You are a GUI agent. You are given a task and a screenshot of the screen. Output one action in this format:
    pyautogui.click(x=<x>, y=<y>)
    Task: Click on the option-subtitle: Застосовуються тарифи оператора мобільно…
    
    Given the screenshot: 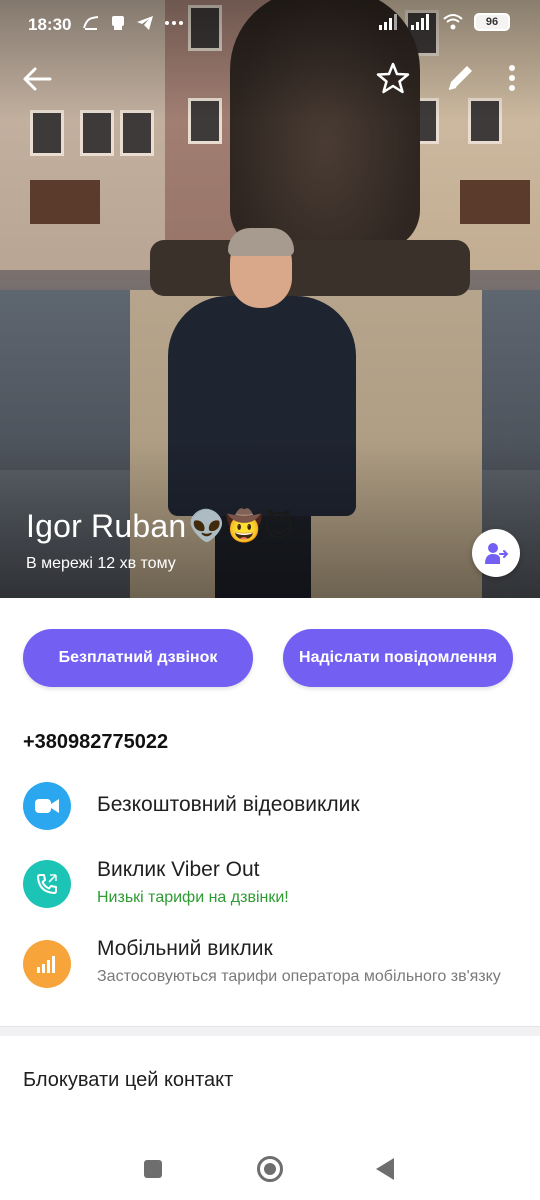 What is the action you would take?
    pyautogui.click(x=299, y=976)
    